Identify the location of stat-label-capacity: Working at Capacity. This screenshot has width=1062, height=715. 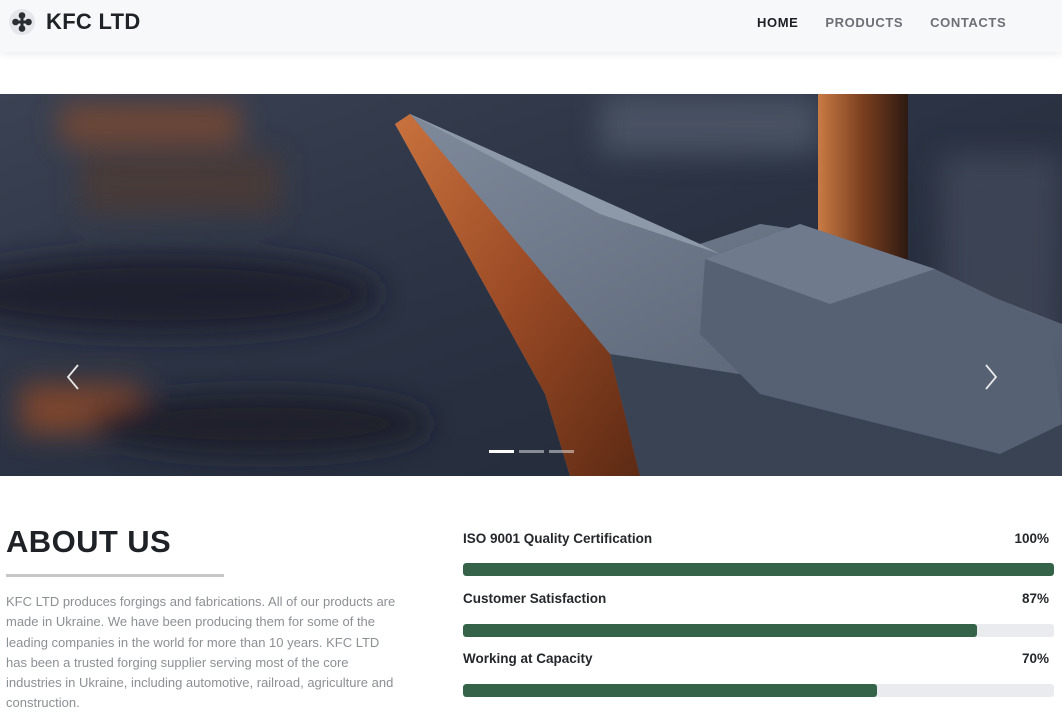
(528, 658).